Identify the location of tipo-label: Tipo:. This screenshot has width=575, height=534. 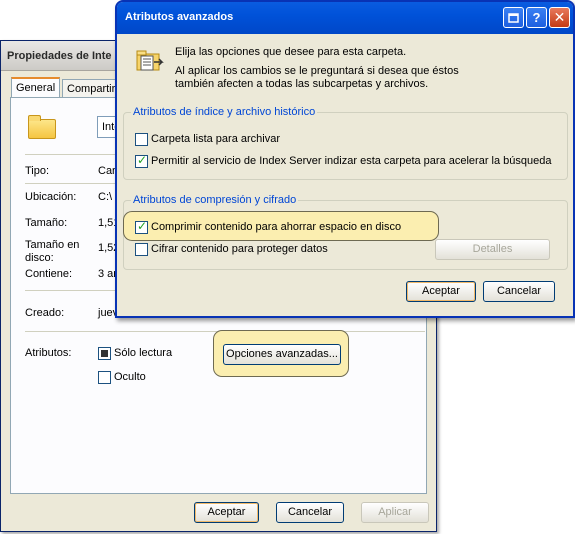
(37, 171).